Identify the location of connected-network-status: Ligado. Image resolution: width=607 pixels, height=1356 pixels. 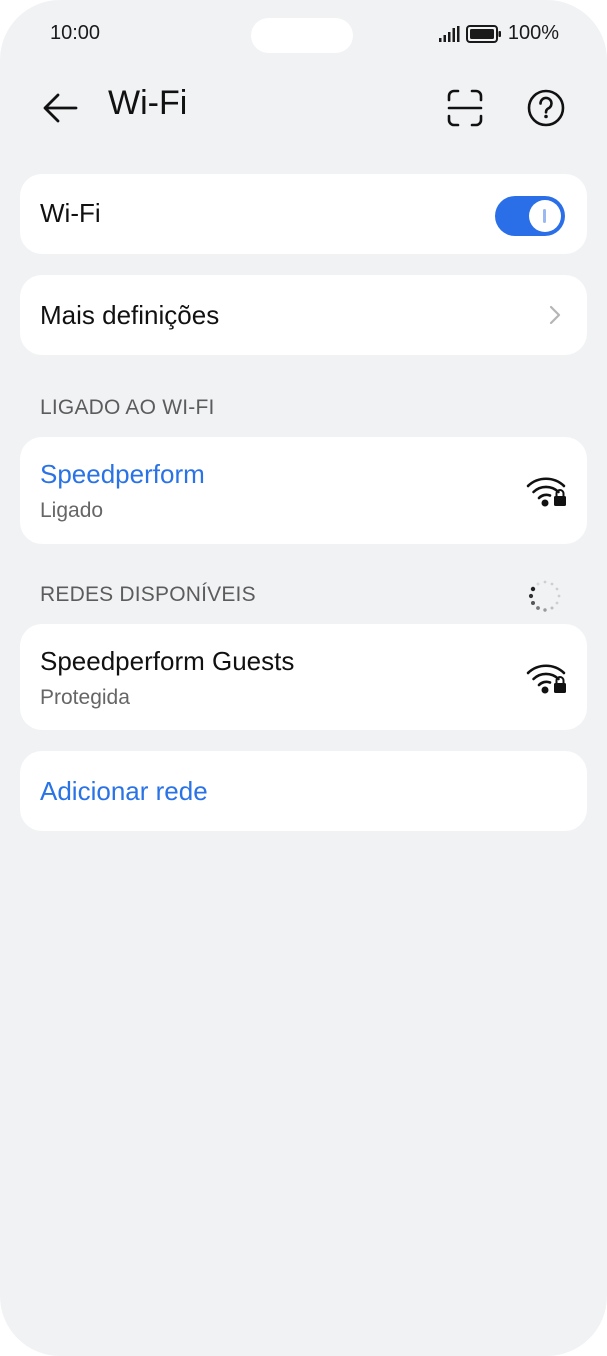
(72, 510).